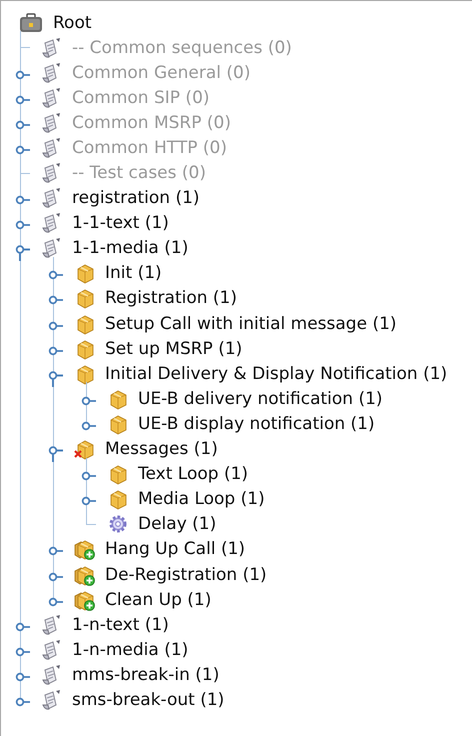 This screenshot has width=472, height=736. What do you see at coordinates (177, 524) in the screenshot?
I see `node-label: Delay (1)` at bounding box center [177, 524].